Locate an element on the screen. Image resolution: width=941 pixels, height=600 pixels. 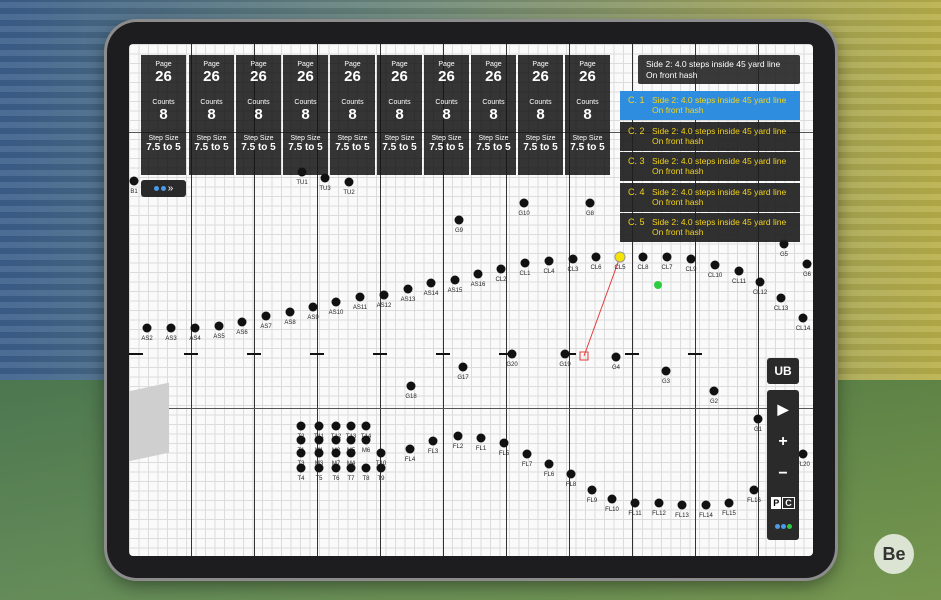
play-icon: ▶ is located at coordinates (783, 409).